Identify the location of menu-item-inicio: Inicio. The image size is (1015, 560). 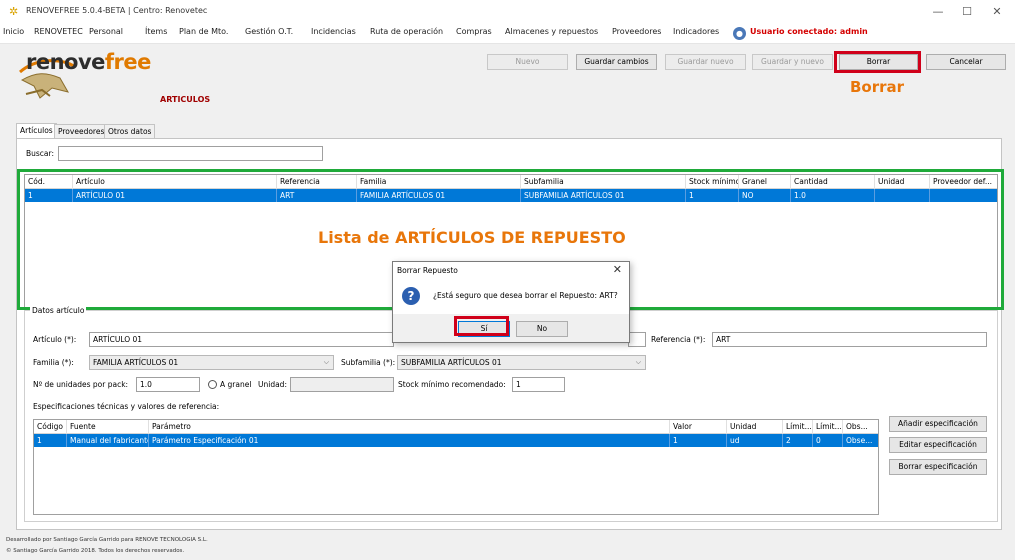
(13, 31).